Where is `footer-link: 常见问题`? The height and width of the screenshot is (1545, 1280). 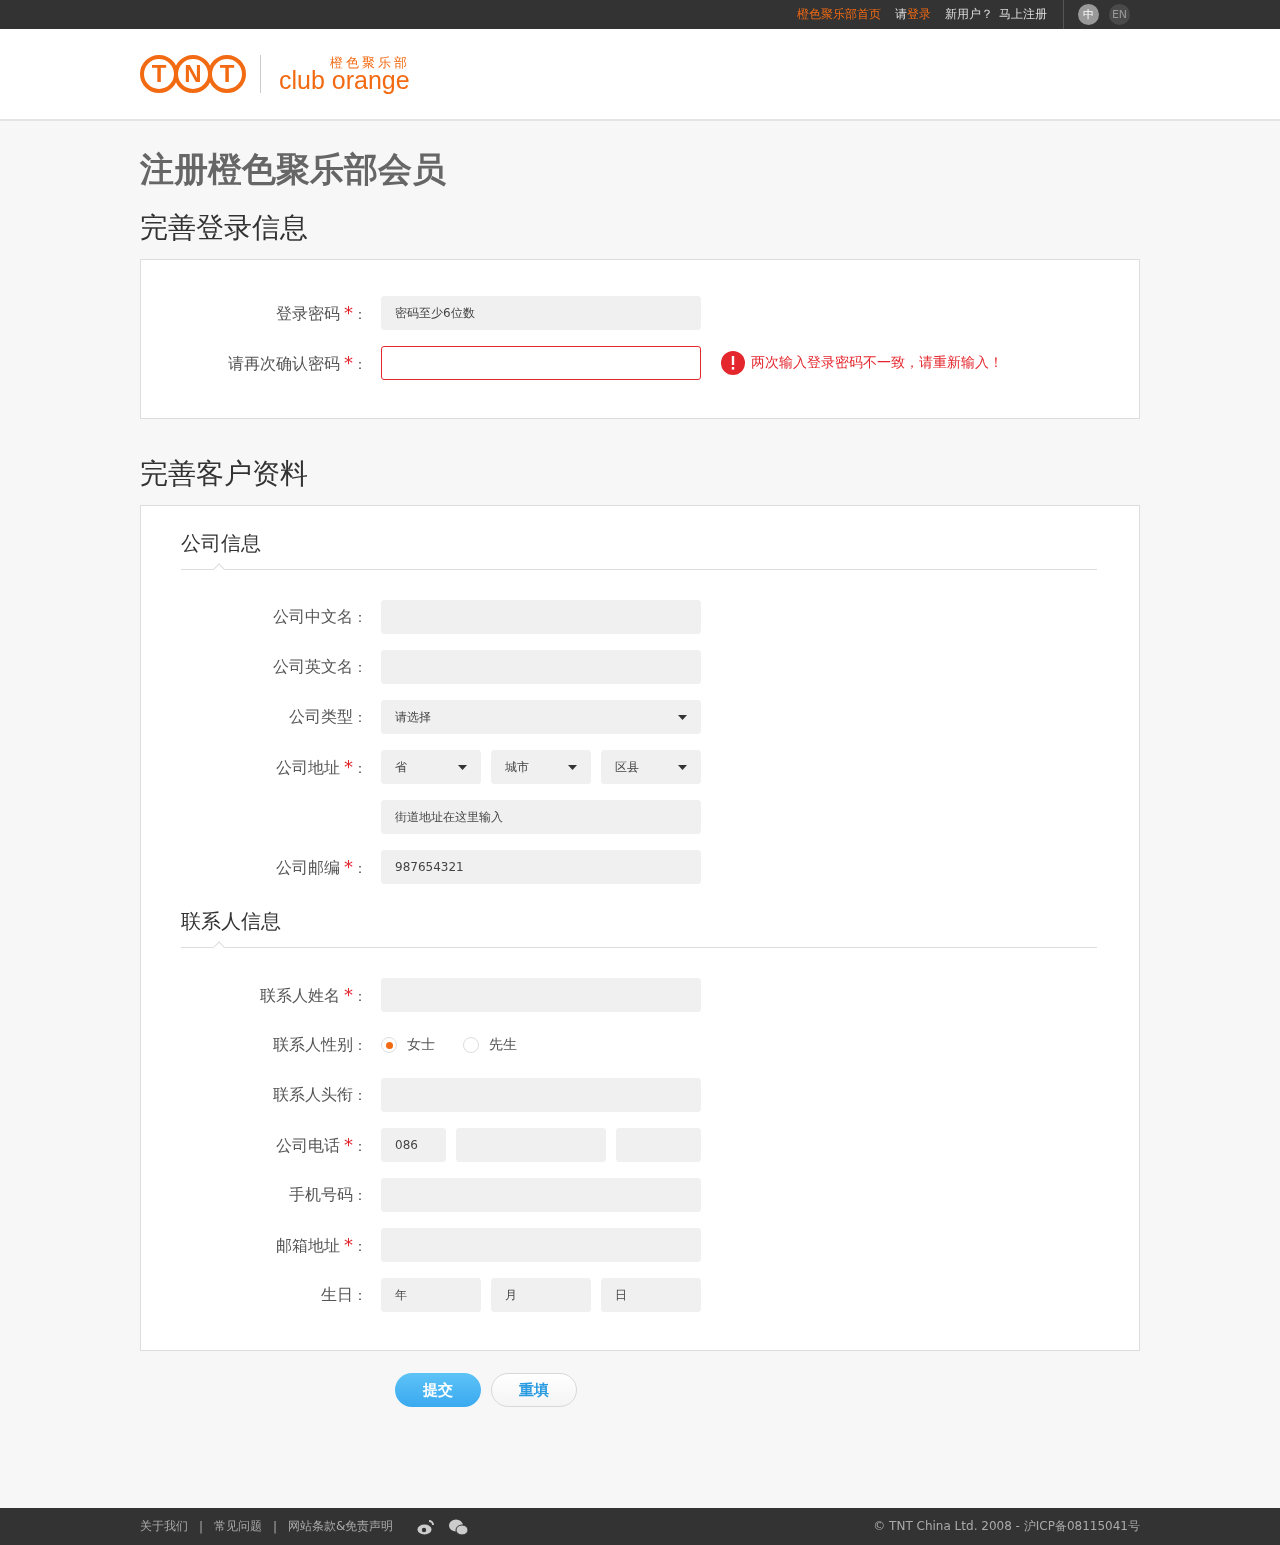 footer-link: 常见问题 is located at coordinates (238, 1526).